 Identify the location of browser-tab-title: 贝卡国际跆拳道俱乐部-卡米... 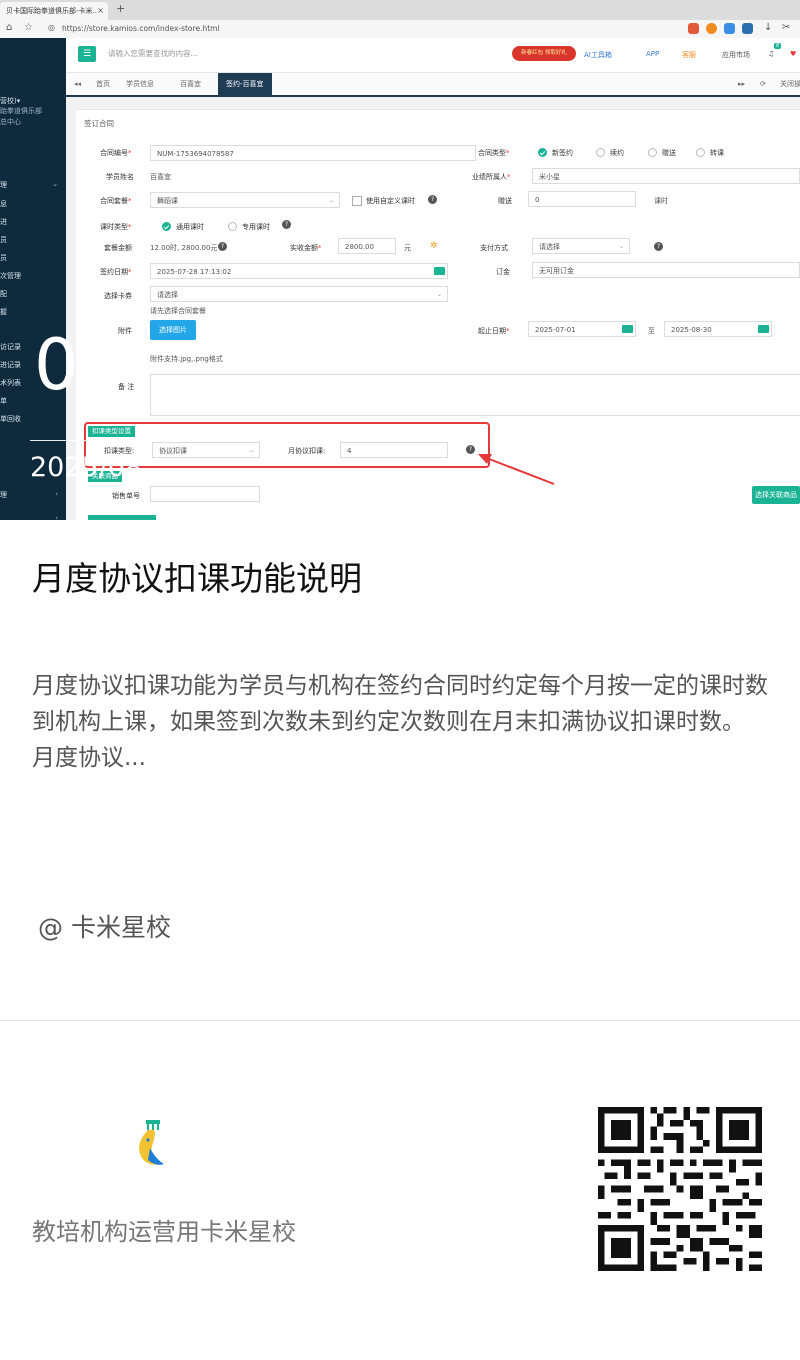
(51, 11).